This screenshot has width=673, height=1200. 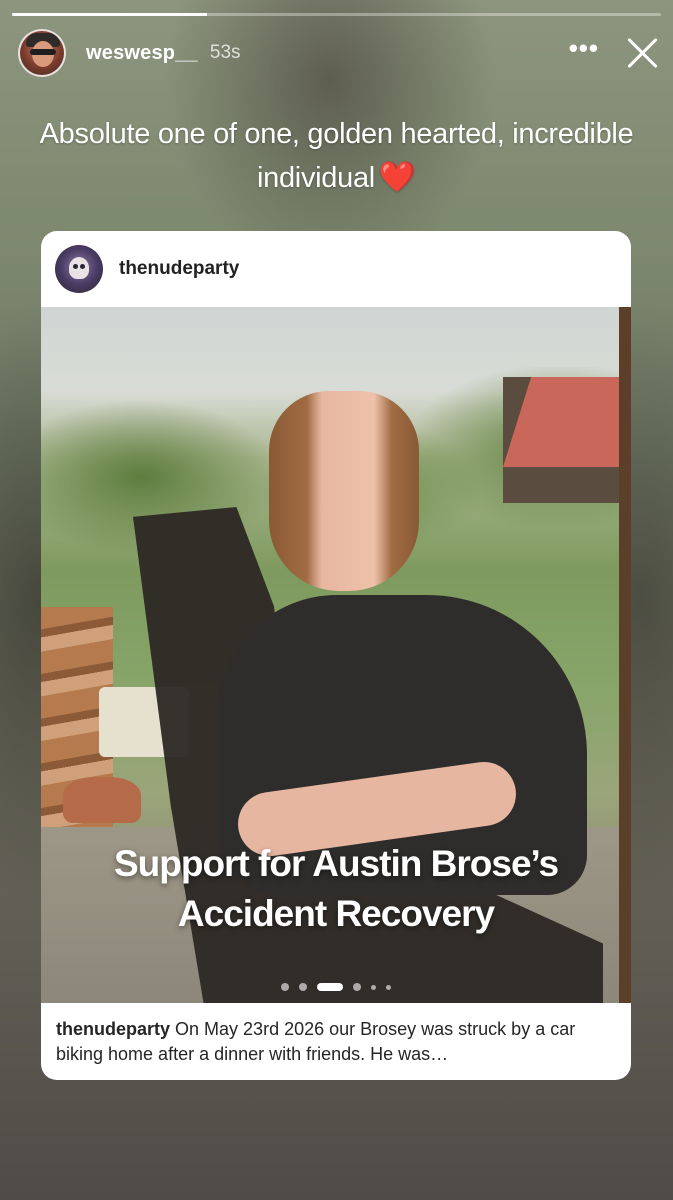 I want to click on heart-emoji-icon: ❤️, so click(x=397, y=177).